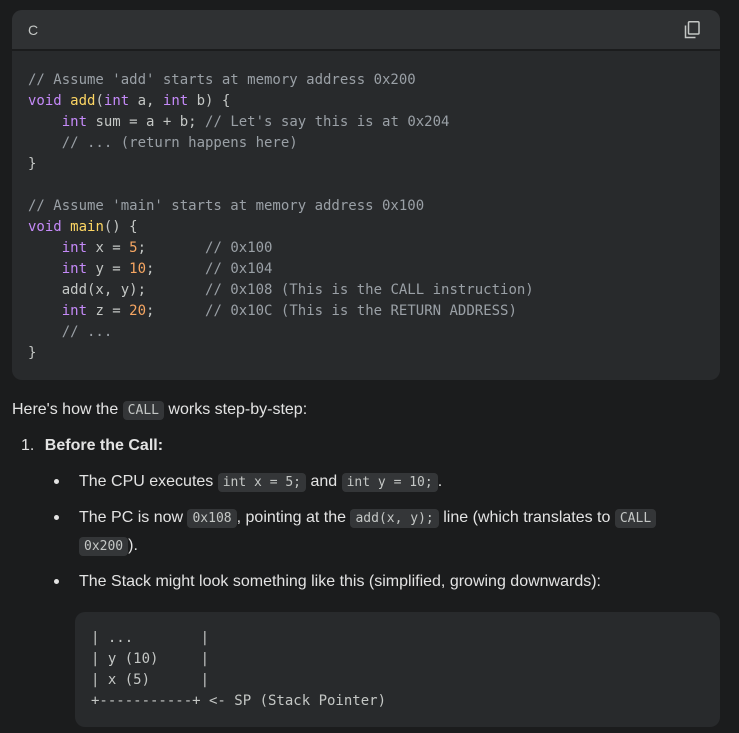 Image resolution: width=739 pixels, height=733 pixels. Describe the element at coordinates (389, 482) in the screenshot. I see `b1-code2: int y = 10;` at that location.